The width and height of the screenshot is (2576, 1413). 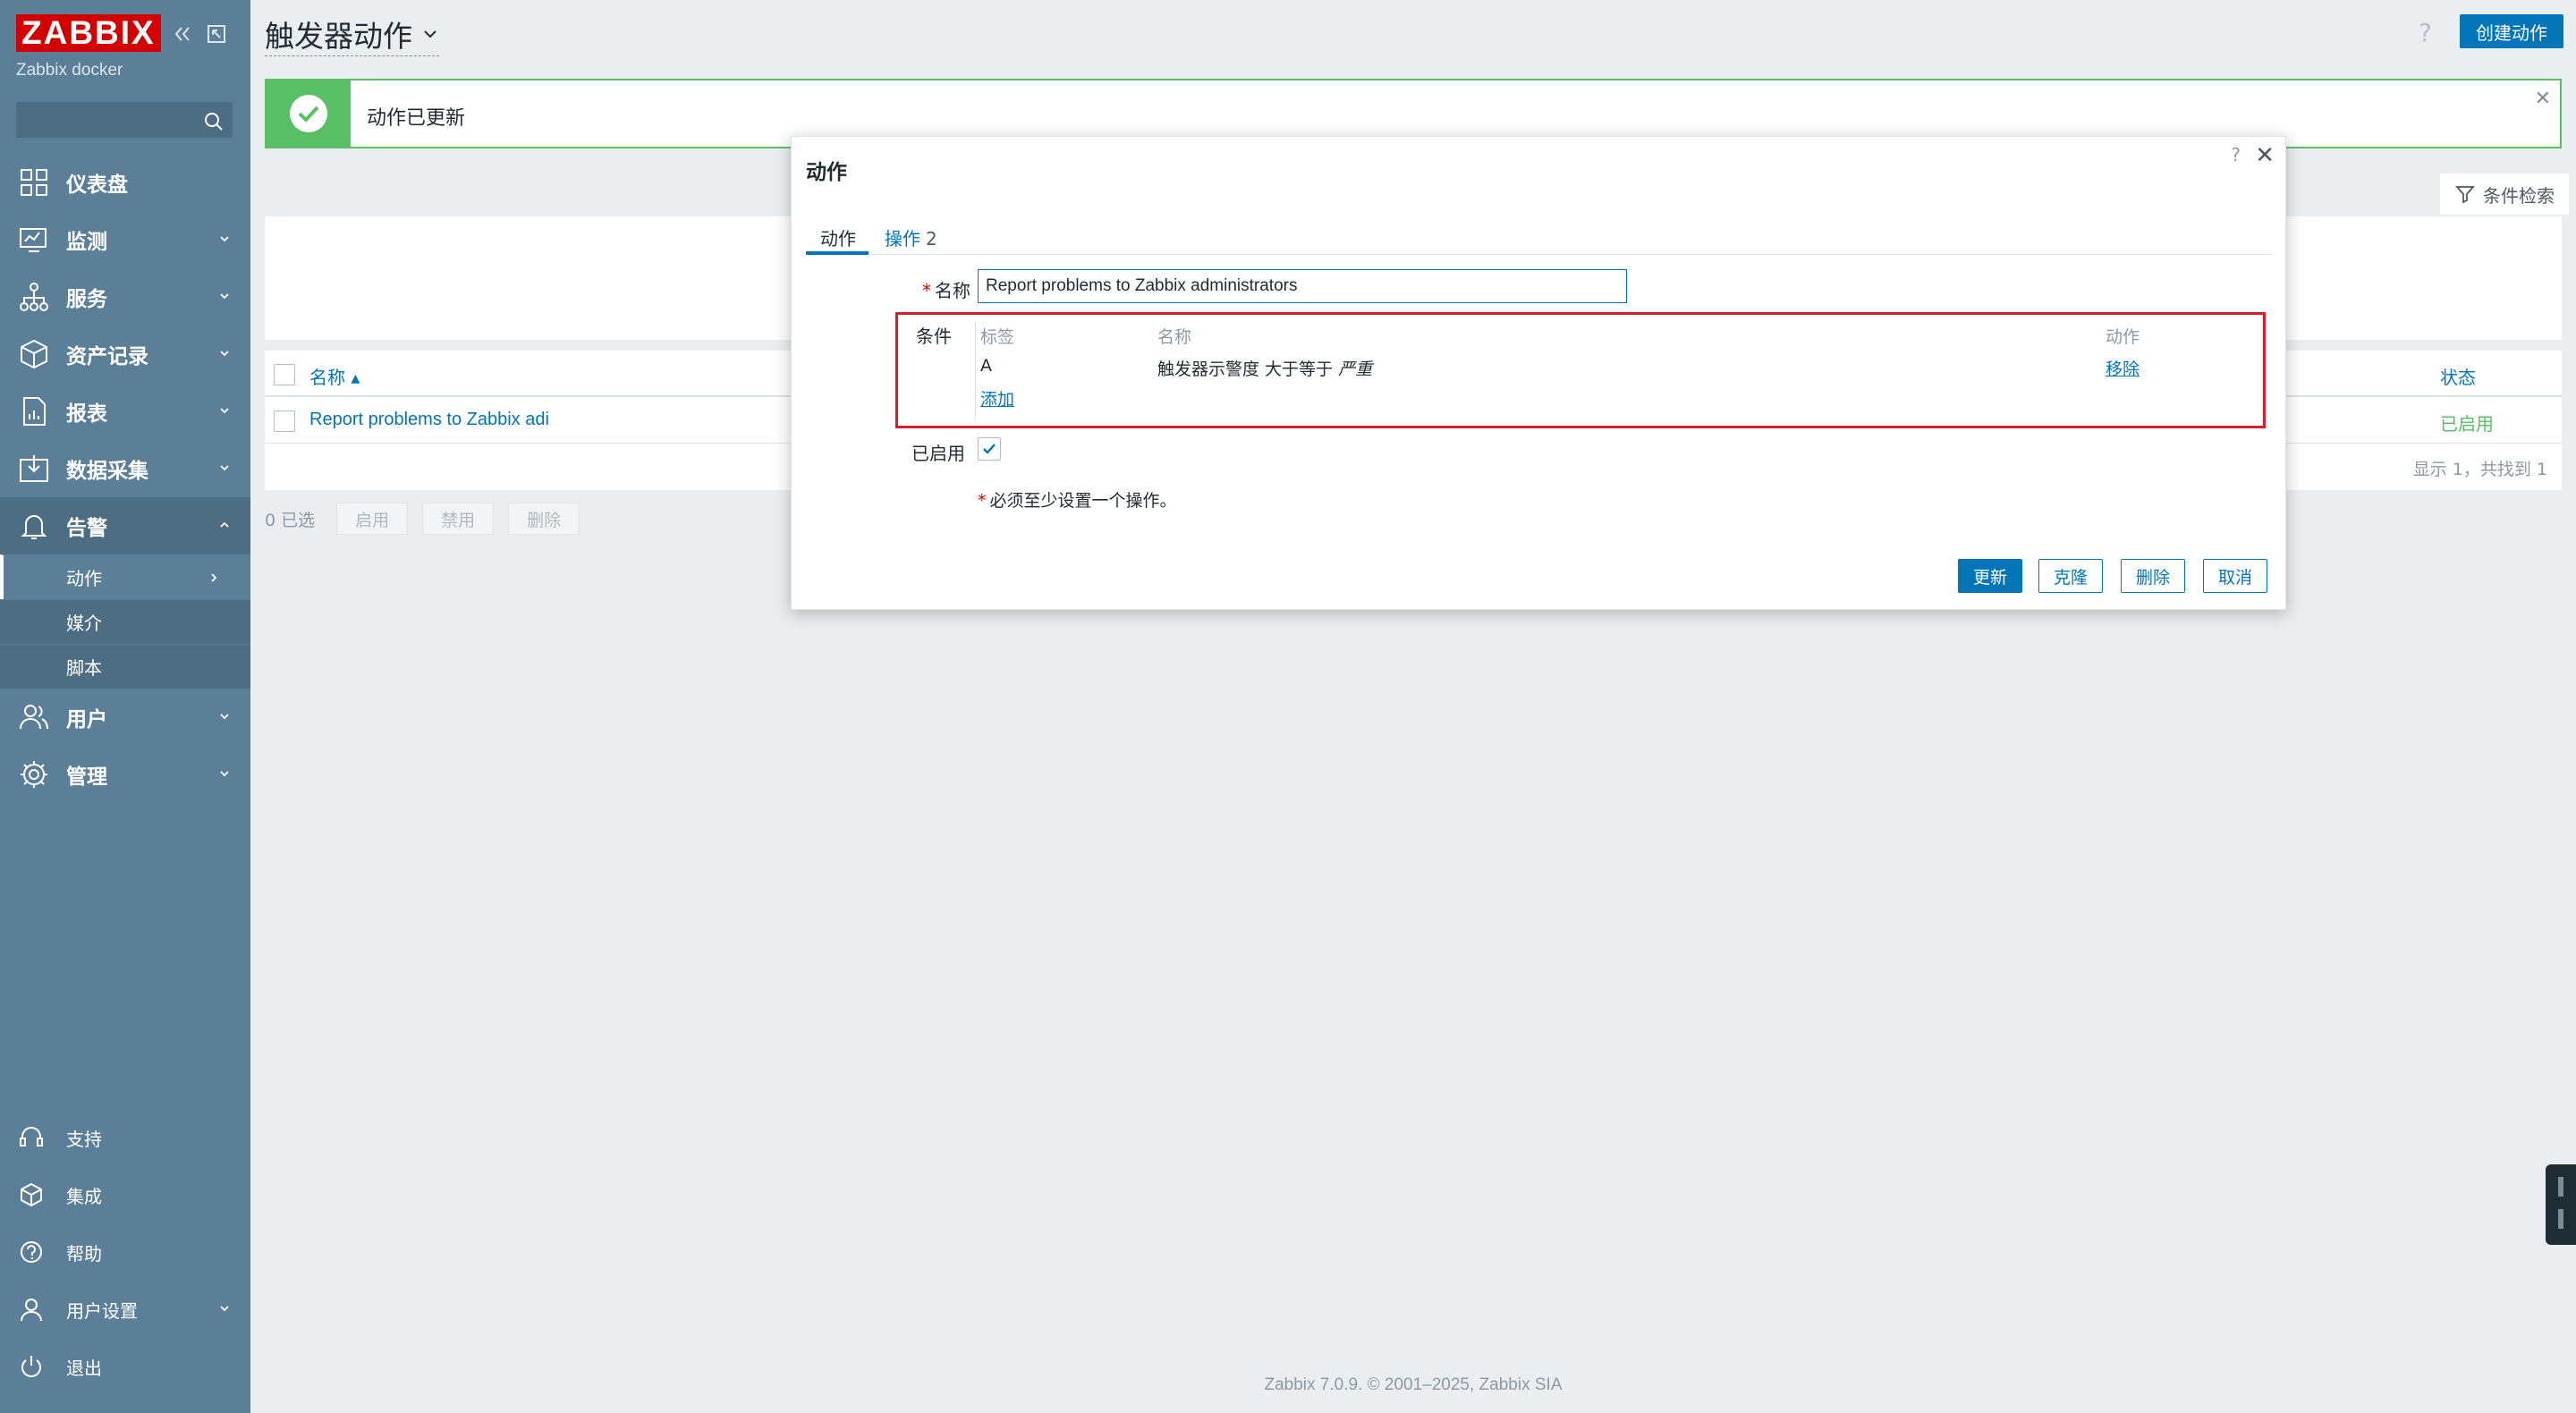 I want to click on menu-label: 监测, so click(x=86, y=242).